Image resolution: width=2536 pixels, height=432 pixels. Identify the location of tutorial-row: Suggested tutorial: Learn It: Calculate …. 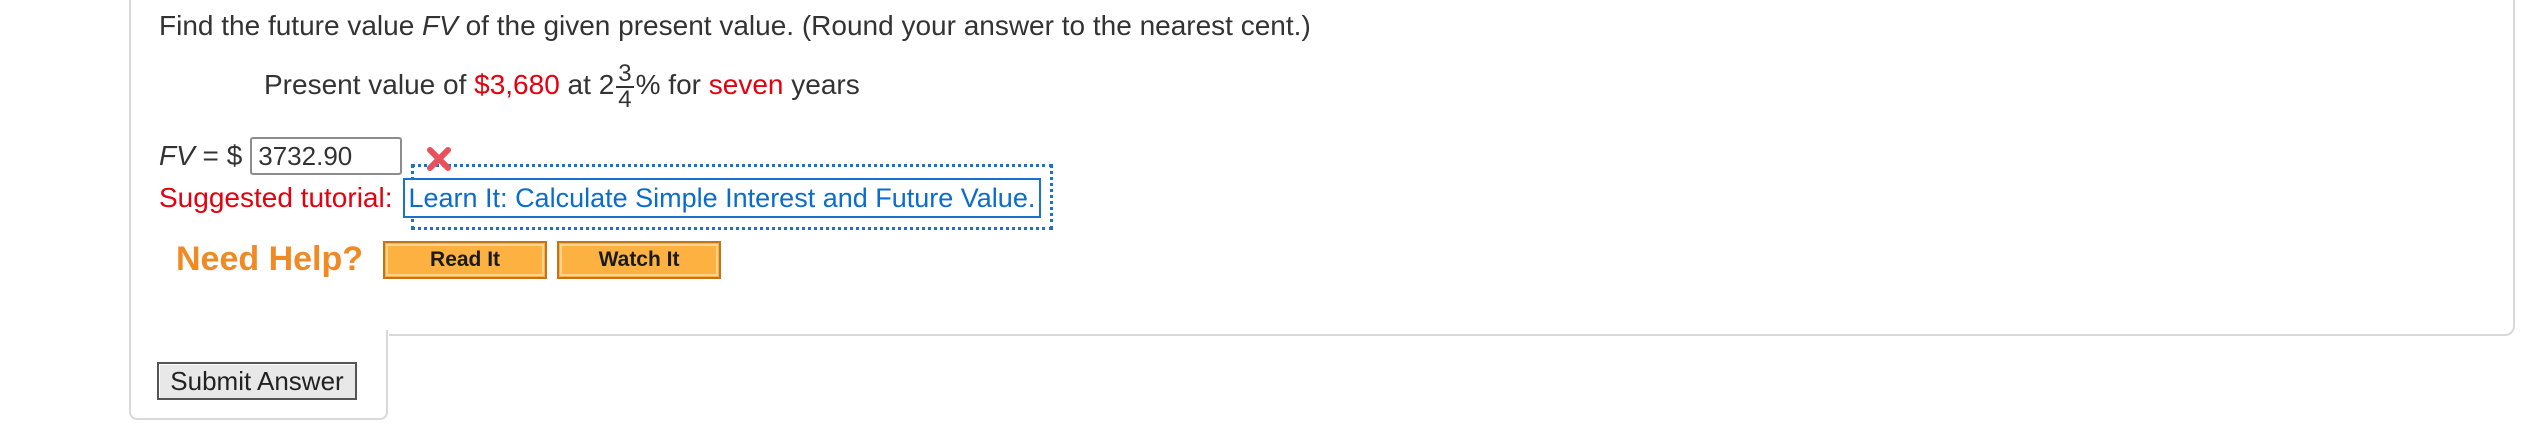
(600, 198).